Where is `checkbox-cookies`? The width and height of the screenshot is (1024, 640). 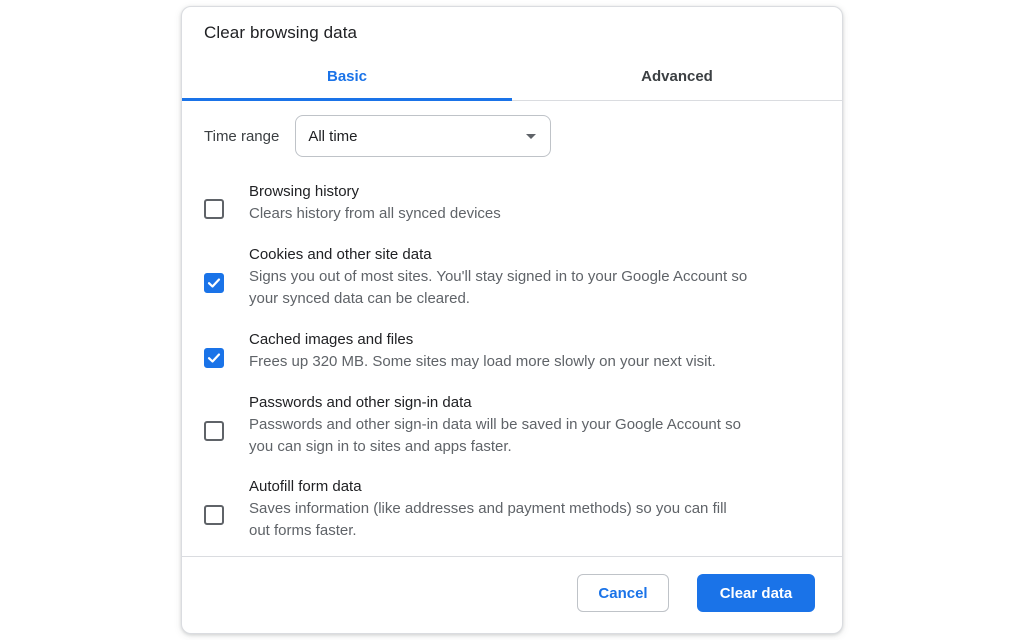 checkbox-cookies is located at coordinates (214, 283).